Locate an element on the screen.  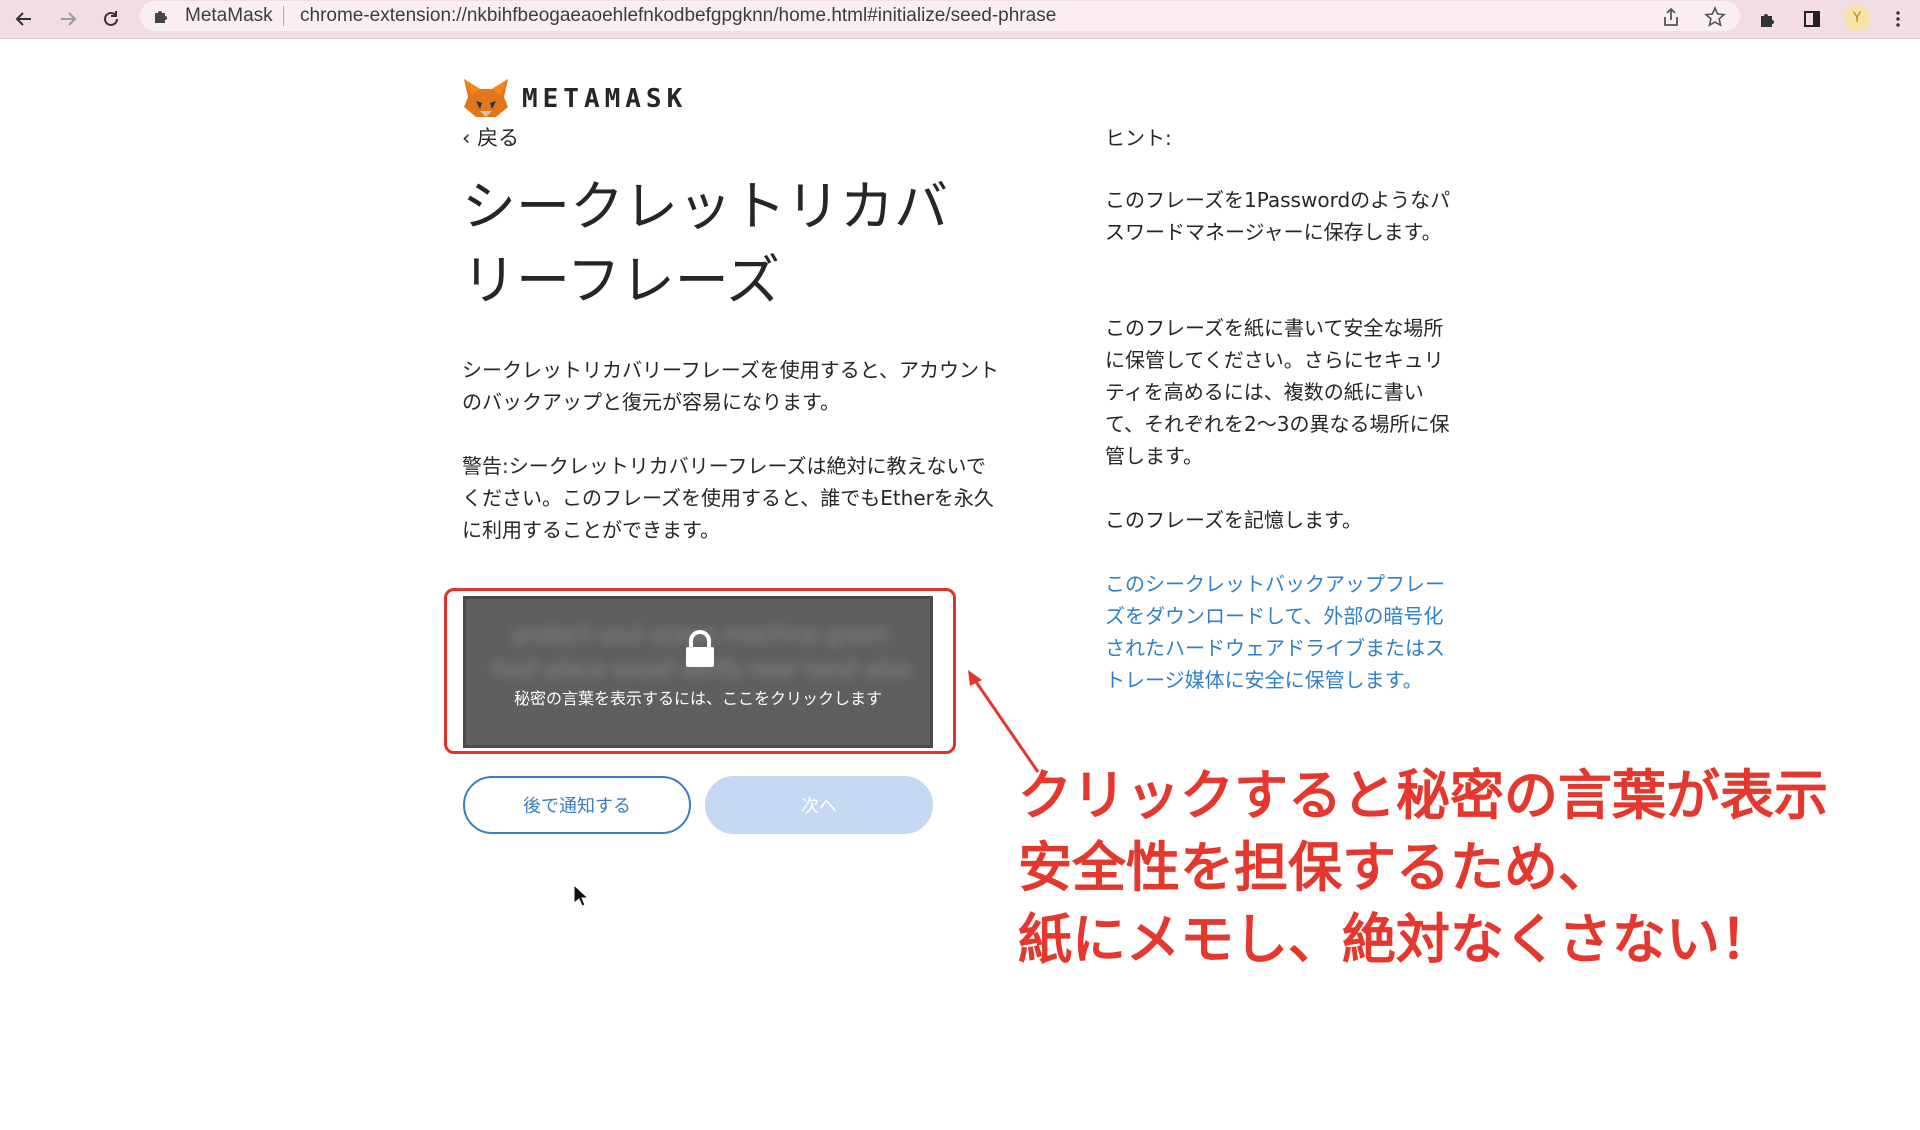
site-name: MetaMask is located at coordinates (229, 15).